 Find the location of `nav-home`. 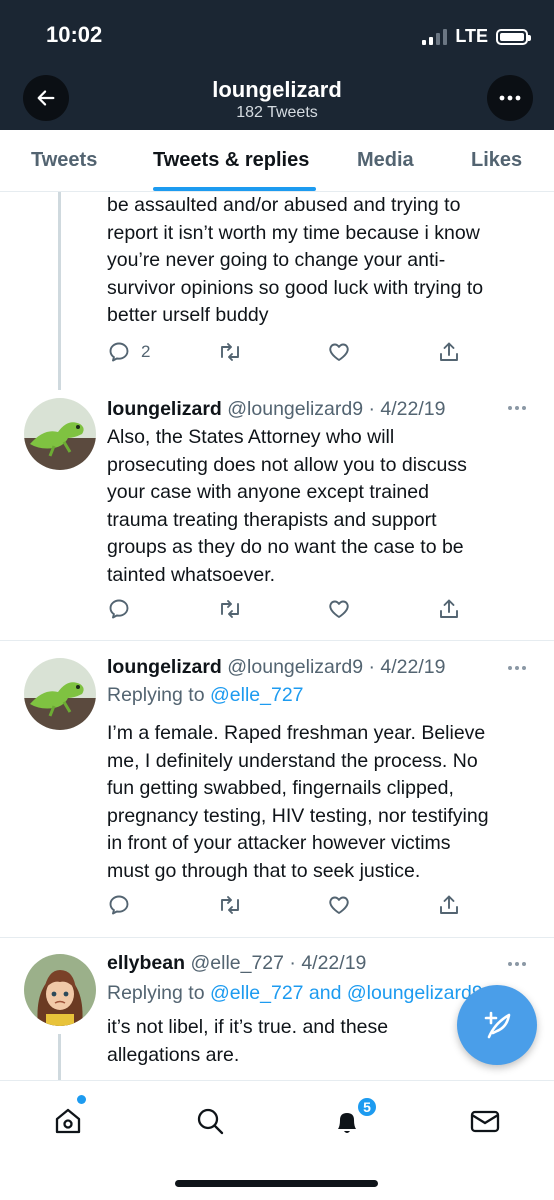

nav-home is located at coordinates (68, 1121).